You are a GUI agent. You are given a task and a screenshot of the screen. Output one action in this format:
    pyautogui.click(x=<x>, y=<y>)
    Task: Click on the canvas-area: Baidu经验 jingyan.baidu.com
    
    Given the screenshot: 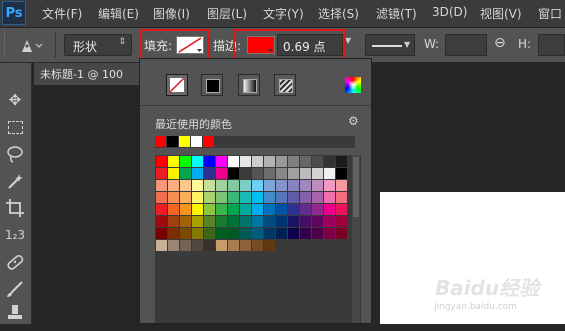 What is the action you would take?
    pyautogui.click(x=472, y=258)
    